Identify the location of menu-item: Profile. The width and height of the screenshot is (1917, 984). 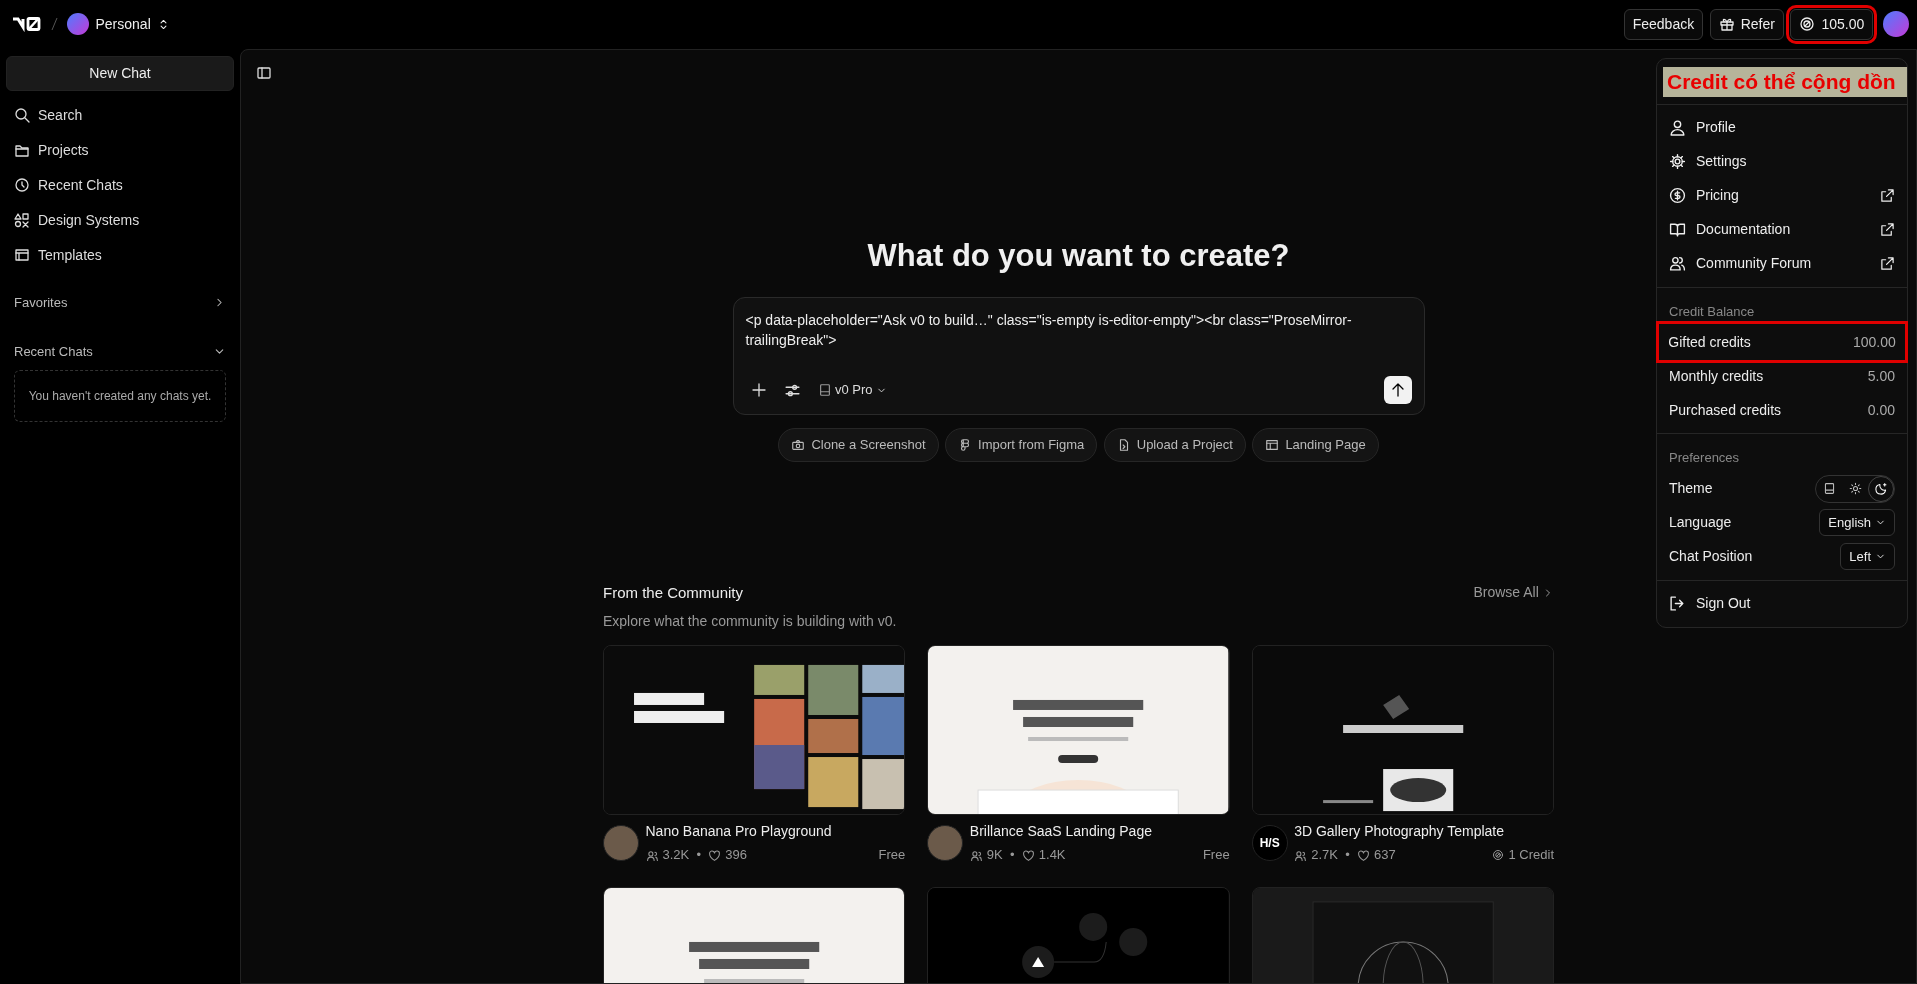
(1782, 127).